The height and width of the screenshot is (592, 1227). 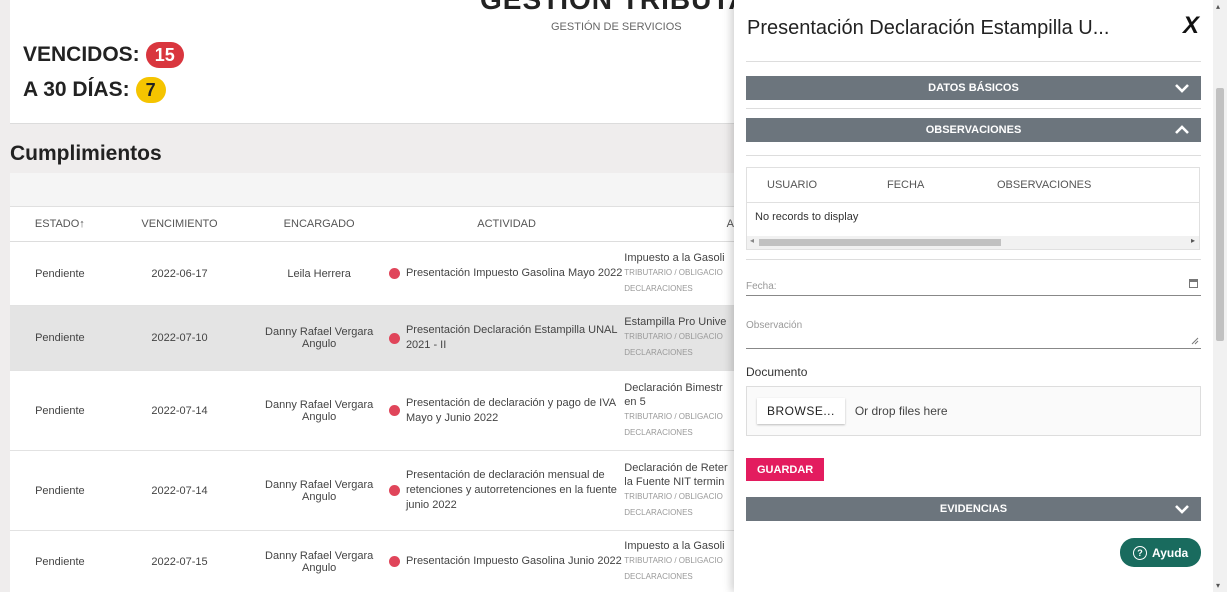 I want to click on resize-handle-icon, so click(x=1195, y=341).